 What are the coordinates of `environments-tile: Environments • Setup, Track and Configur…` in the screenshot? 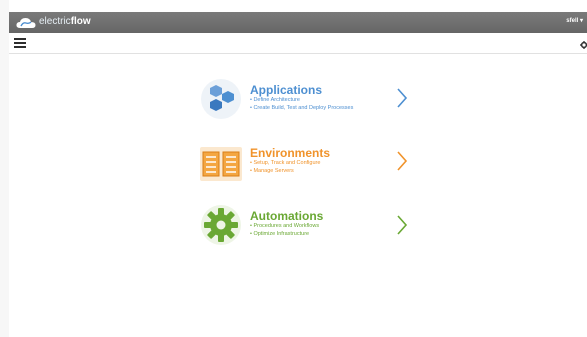 It's located at (310, 163).